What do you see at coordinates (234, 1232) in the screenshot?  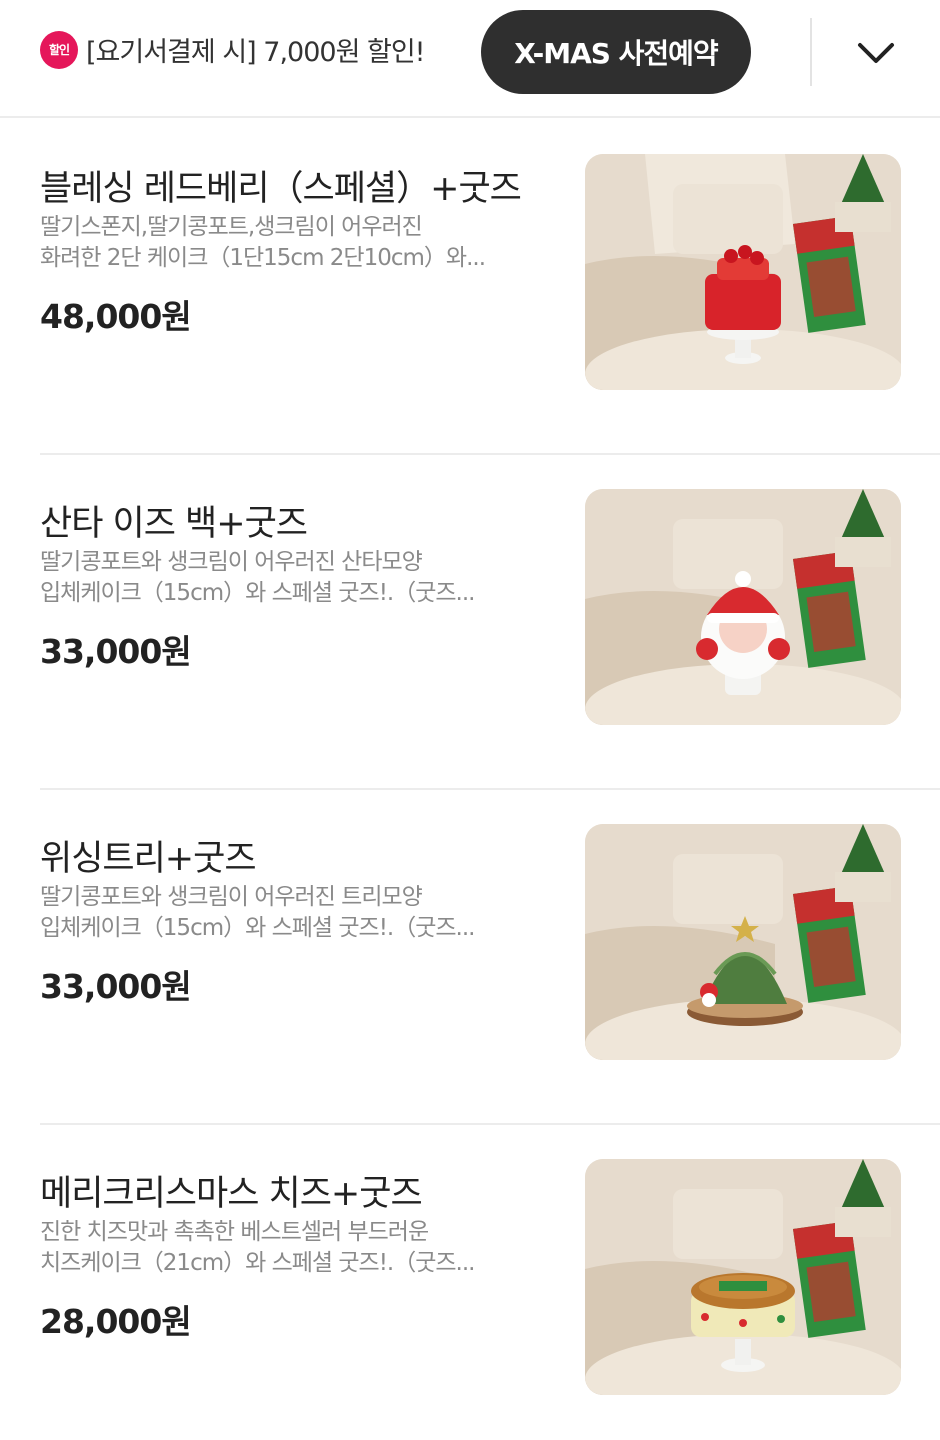 I see `description-line: 진한 치즈맛과 촉촉한 베스트셀러 부드러운` at bounding box center [234, 1232].